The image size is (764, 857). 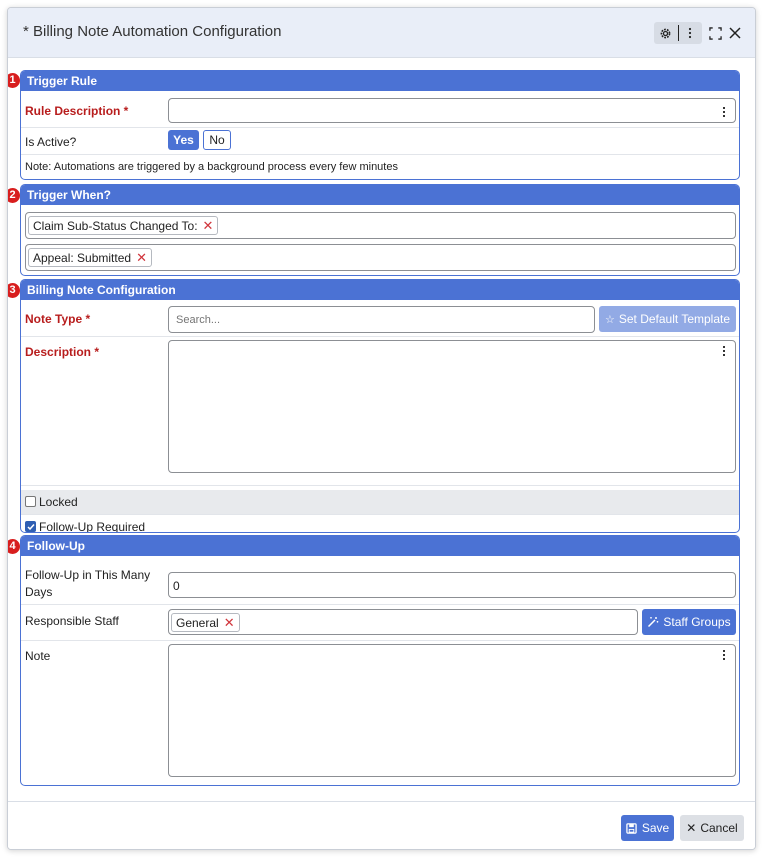 What do you see at coordinates (62, 352) in the screenshot?
I see `description-label: Description *` at bounding box center [62, 352].